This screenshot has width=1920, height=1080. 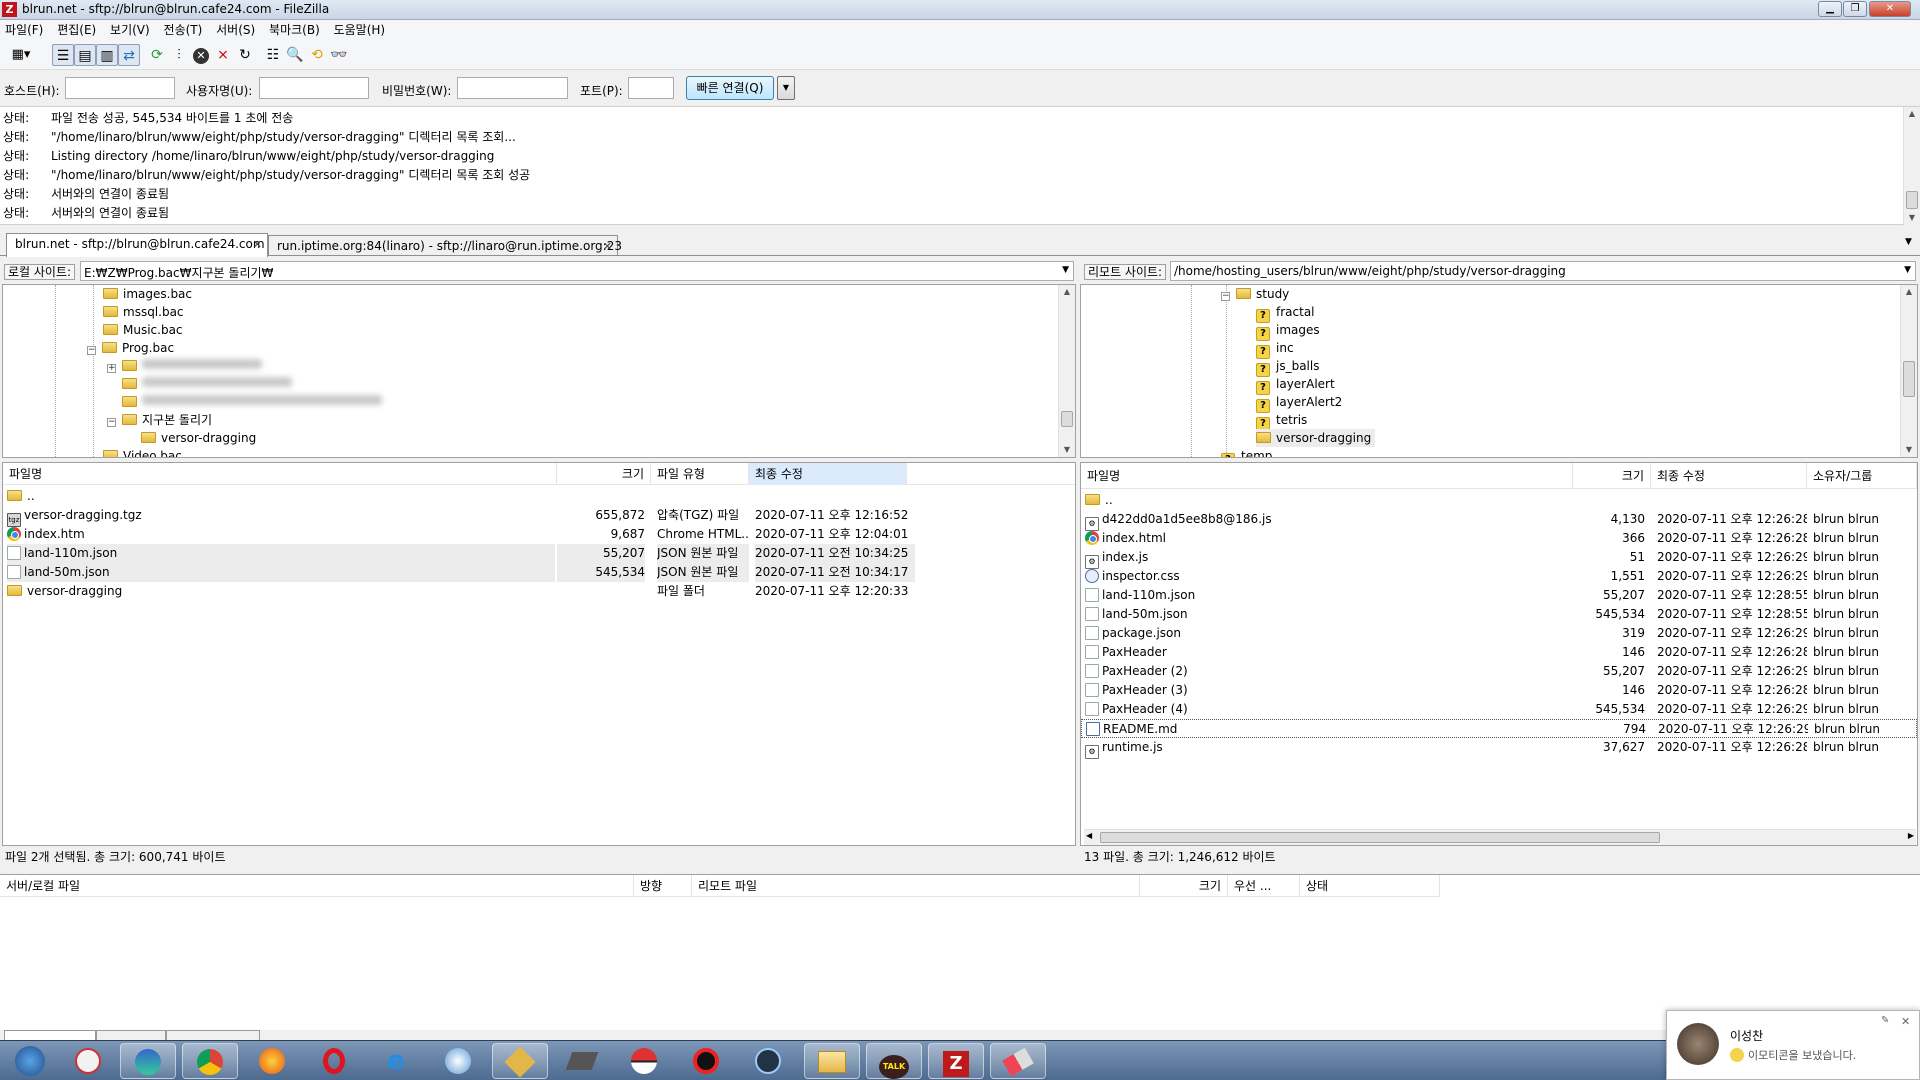 I want to click on tree-node: ? fractal, so click(x=1285, y=313).